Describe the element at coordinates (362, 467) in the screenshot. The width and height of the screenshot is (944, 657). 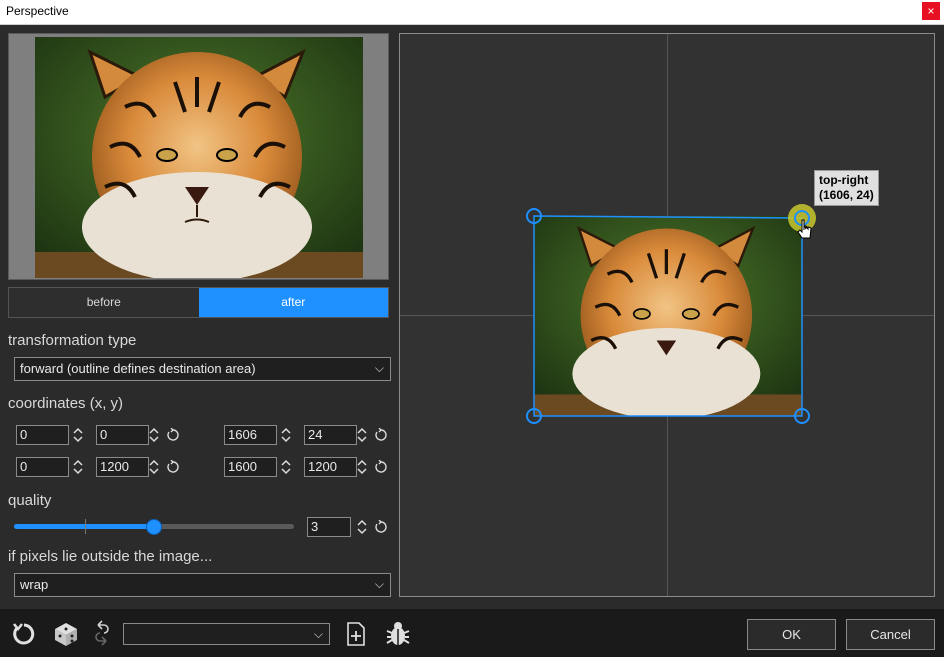
I see `point4-y-spinner-icon` at that location.